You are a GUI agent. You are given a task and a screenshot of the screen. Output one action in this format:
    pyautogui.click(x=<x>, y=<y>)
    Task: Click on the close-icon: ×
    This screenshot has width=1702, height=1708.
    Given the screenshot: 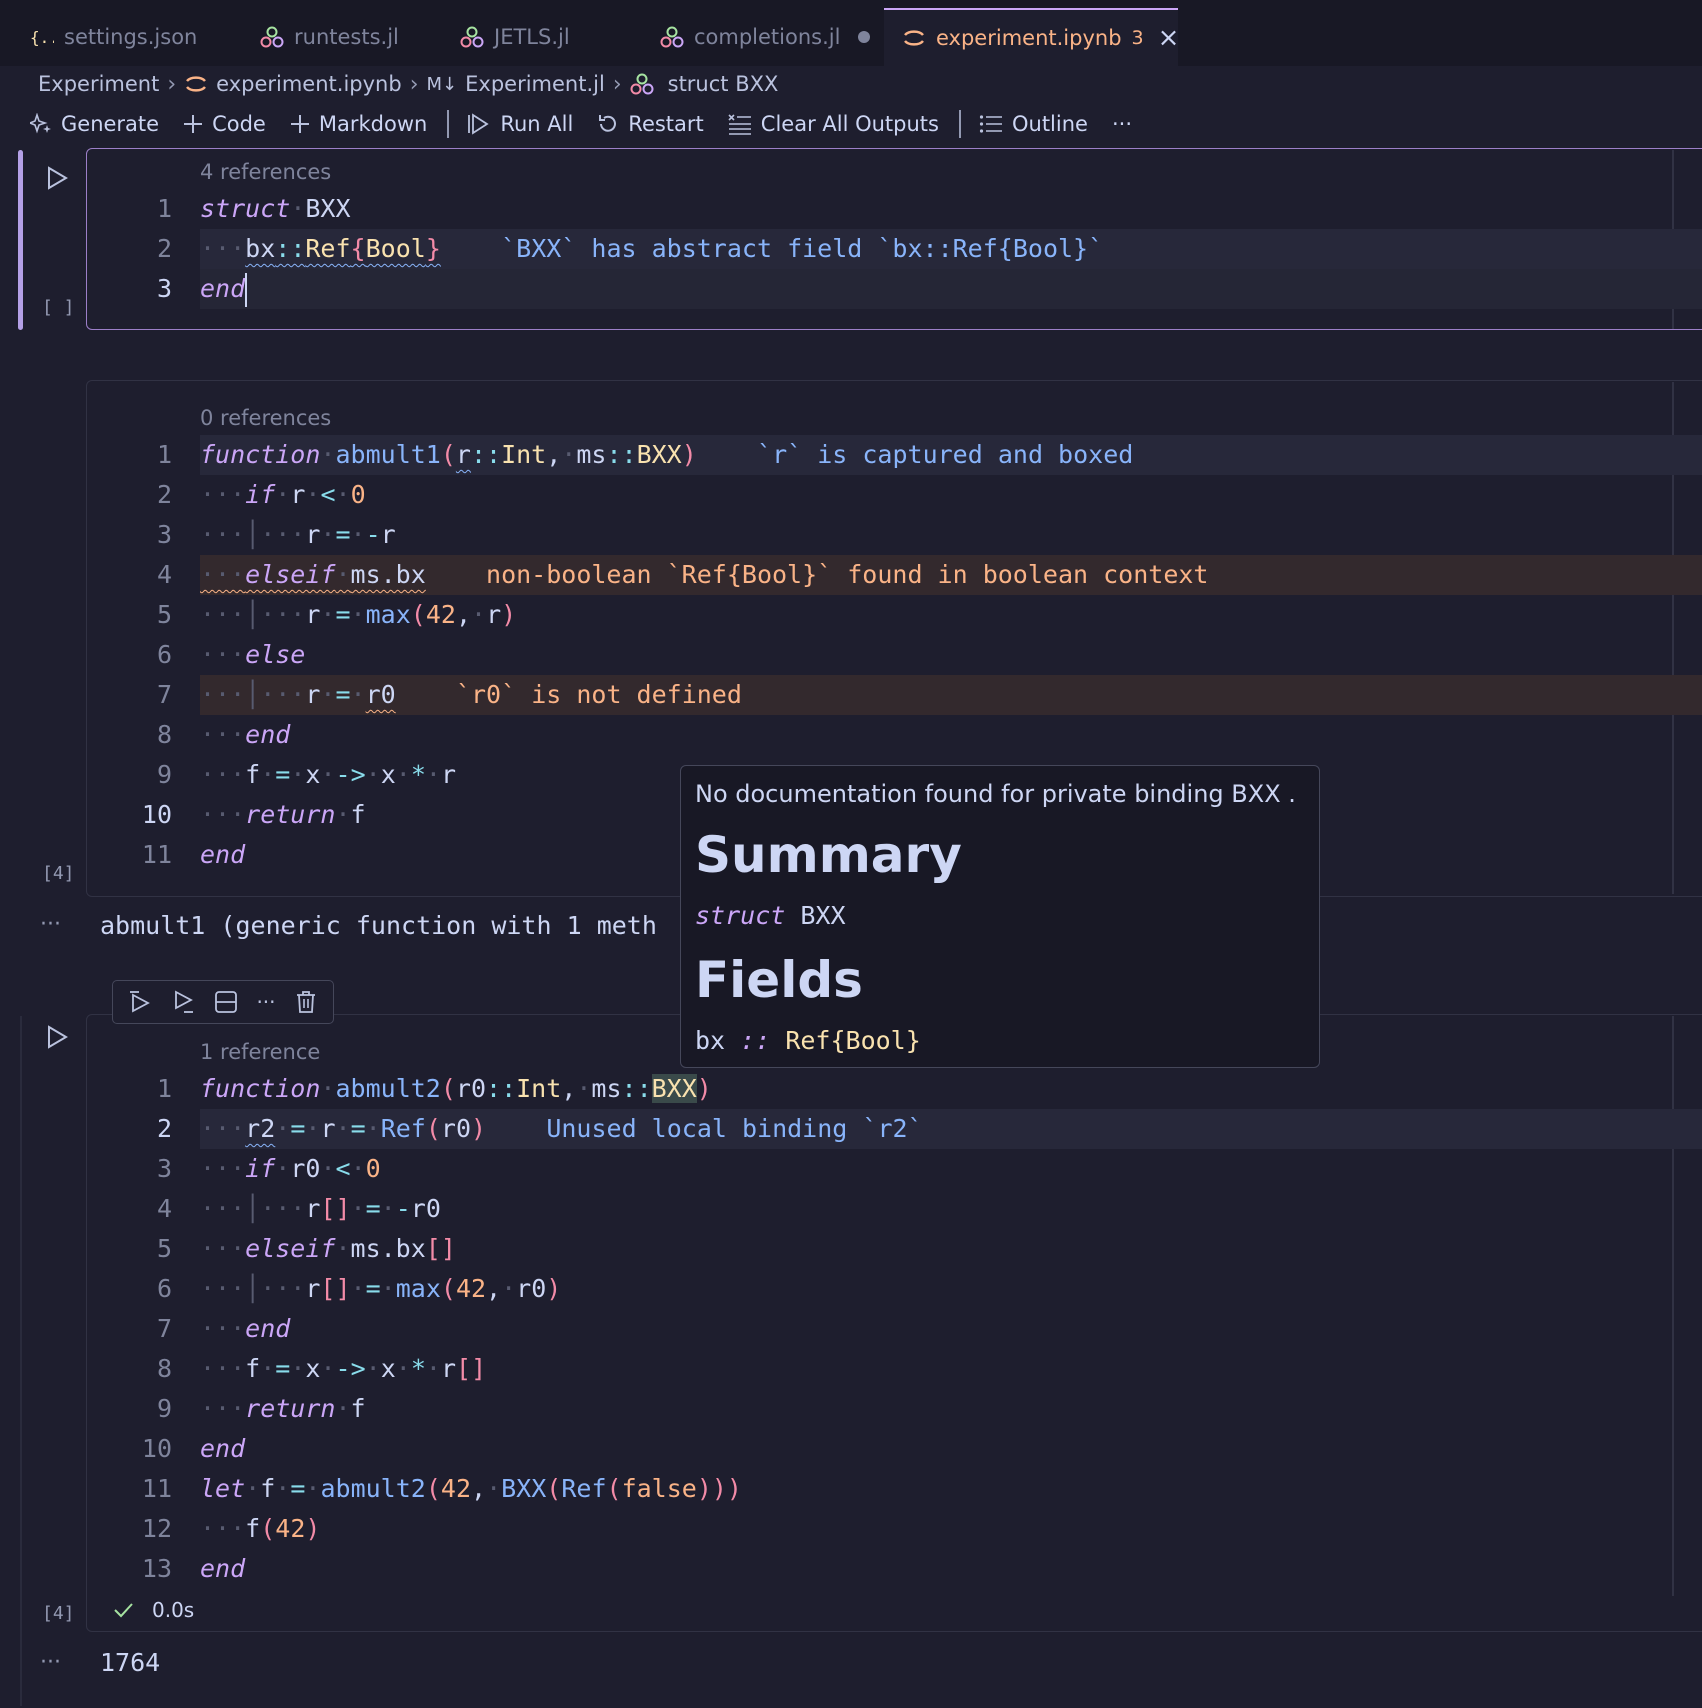 What is the action you would take?
    pyautogui.click(x=1169, y=38)
    